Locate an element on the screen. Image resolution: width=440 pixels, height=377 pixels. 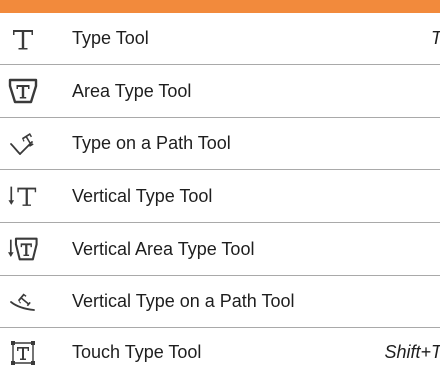
menu-item-type-tool: Type Tool T is located at coordinates (220, 39).